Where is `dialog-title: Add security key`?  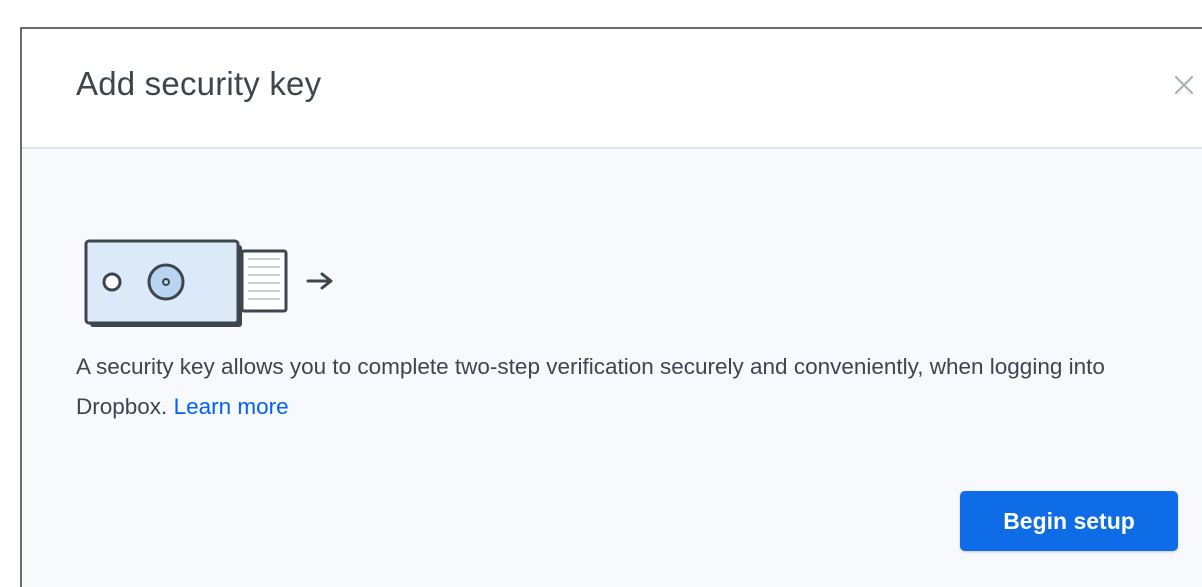 dialog-title: Add security key is located at coordinates (199, 83).